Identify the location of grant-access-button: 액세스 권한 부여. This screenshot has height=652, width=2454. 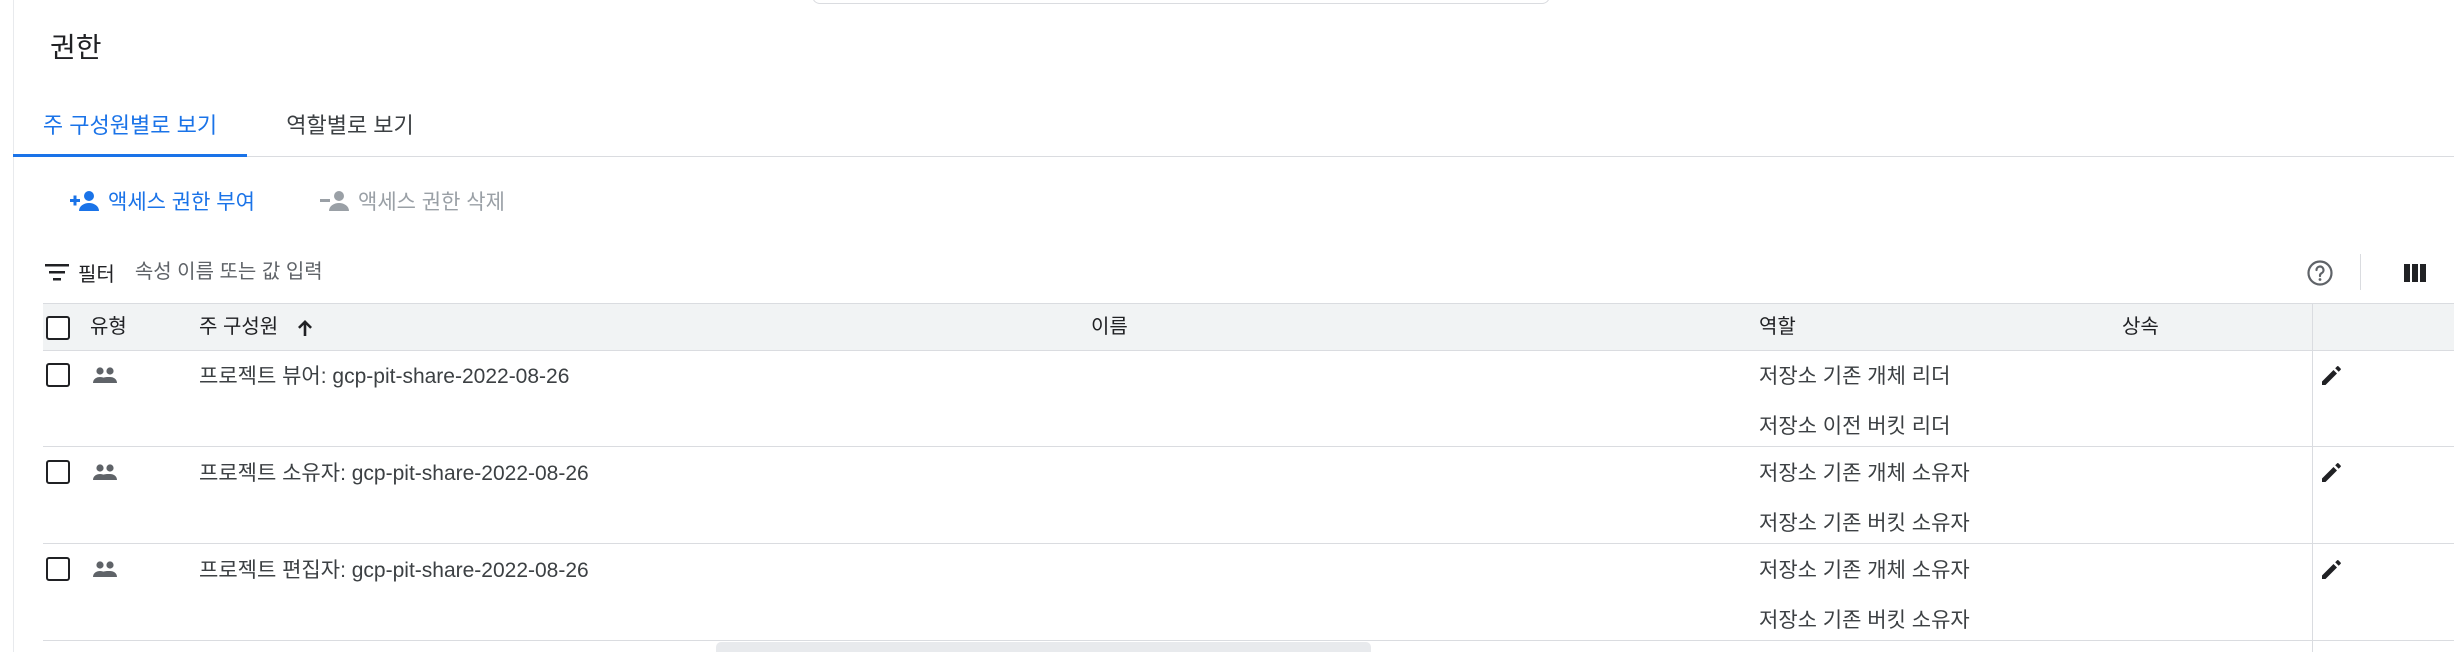
(162, 201).